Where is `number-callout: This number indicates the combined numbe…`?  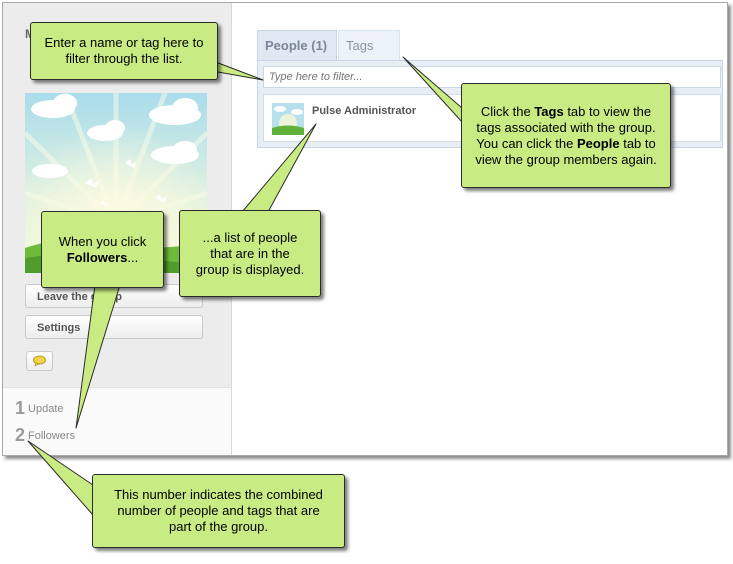 number-callout: This number indicates the combined numbe… is located at coordinates (218, 511).